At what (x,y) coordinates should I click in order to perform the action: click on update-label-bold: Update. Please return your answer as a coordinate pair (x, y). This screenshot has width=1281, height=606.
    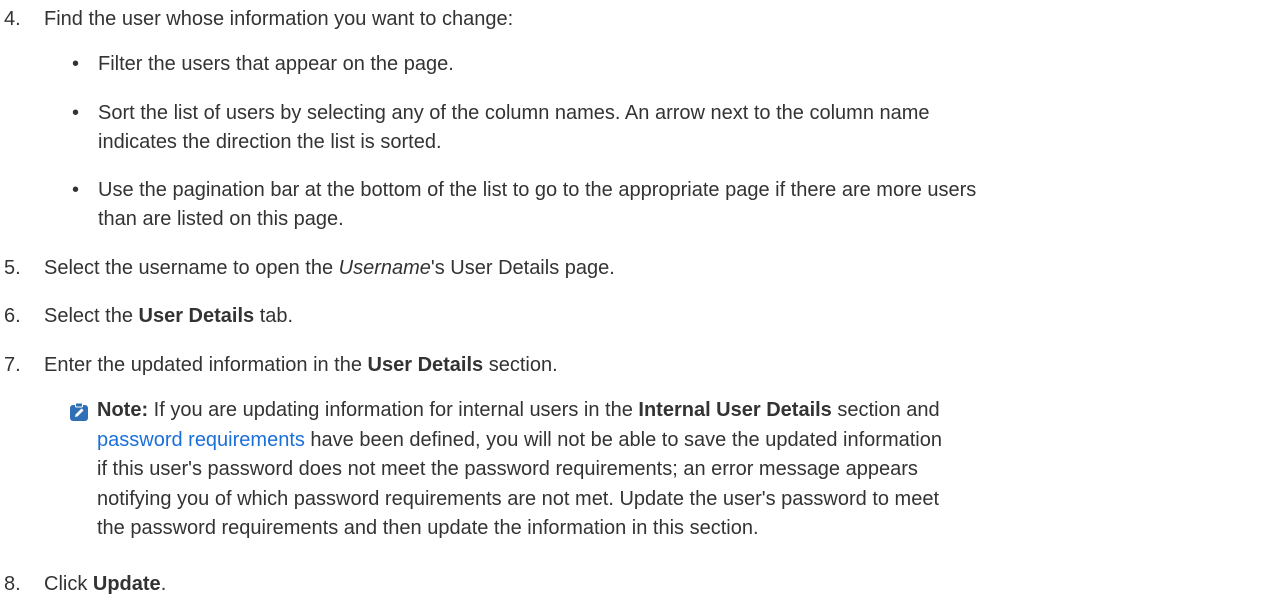
    Looking at the image, I should click on (126, 584).